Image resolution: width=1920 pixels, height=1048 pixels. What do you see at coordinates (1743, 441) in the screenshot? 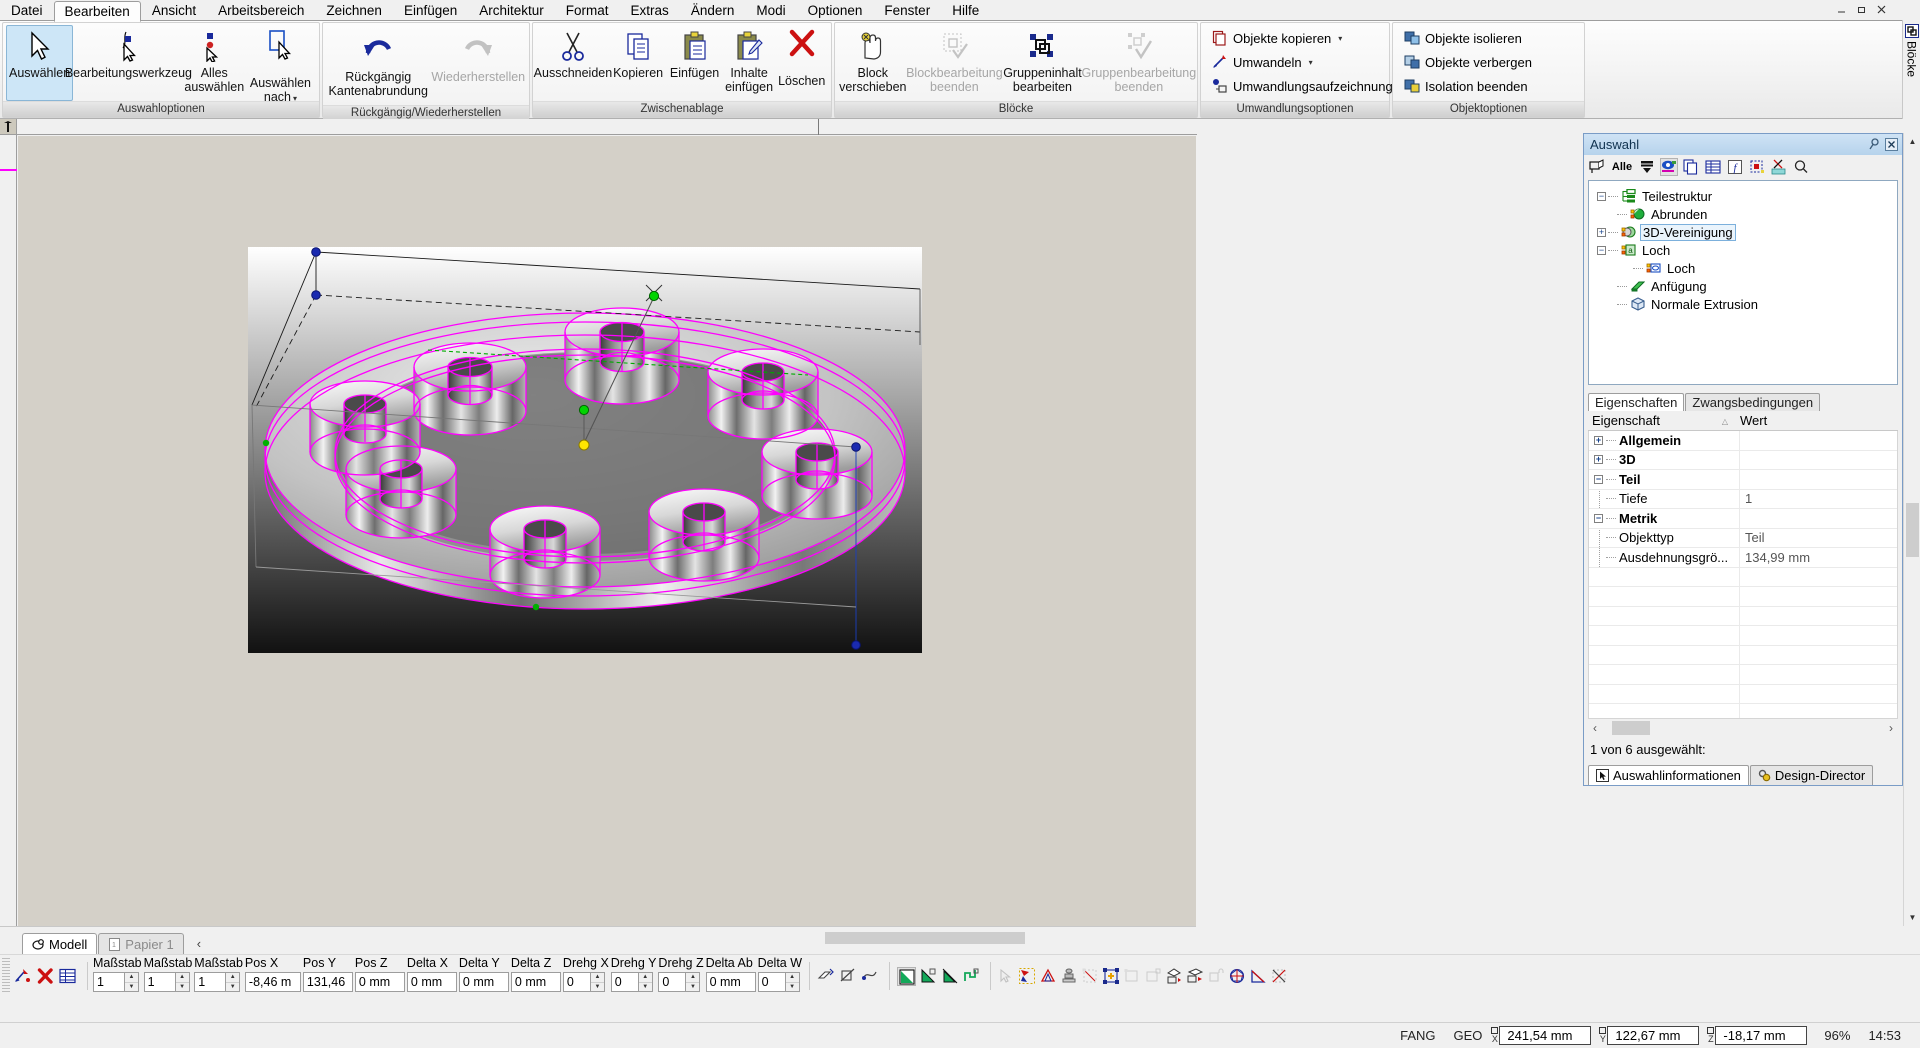
I see `table-row: + Allgemein` at bounding box center [1743, 441].